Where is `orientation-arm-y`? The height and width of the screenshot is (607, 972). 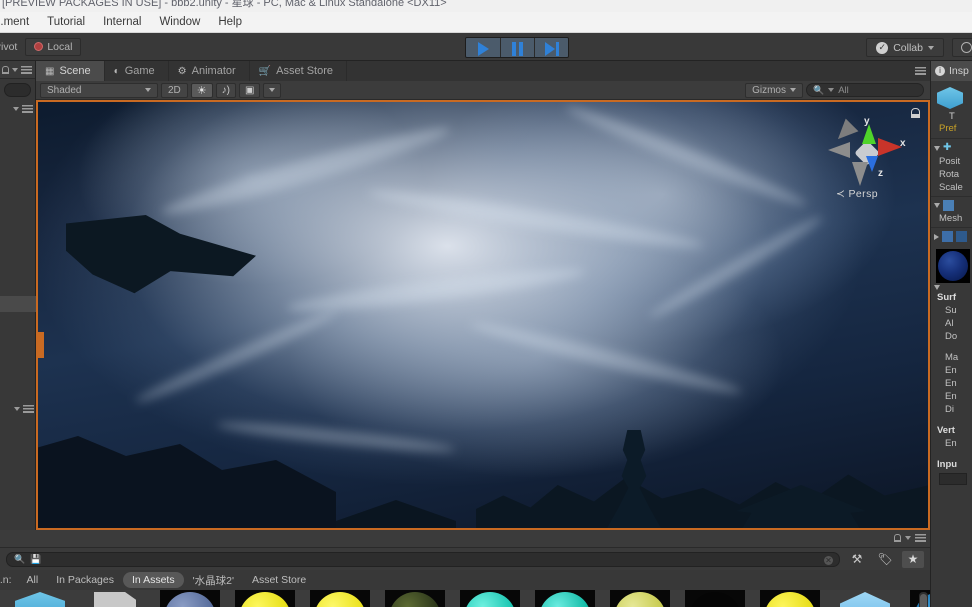 orientation-arm-y is located at coordinates (869, 134).